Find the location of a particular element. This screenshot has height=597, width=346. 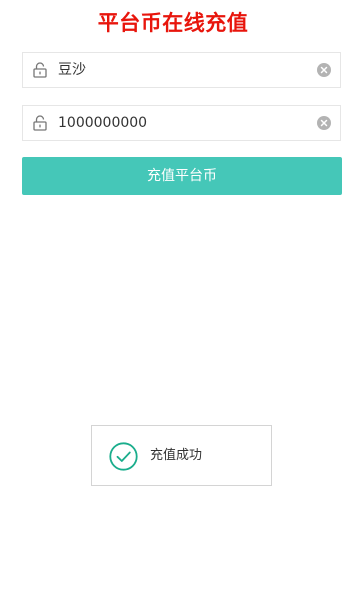

check-circle-icon is located at coordinates (123, 456).